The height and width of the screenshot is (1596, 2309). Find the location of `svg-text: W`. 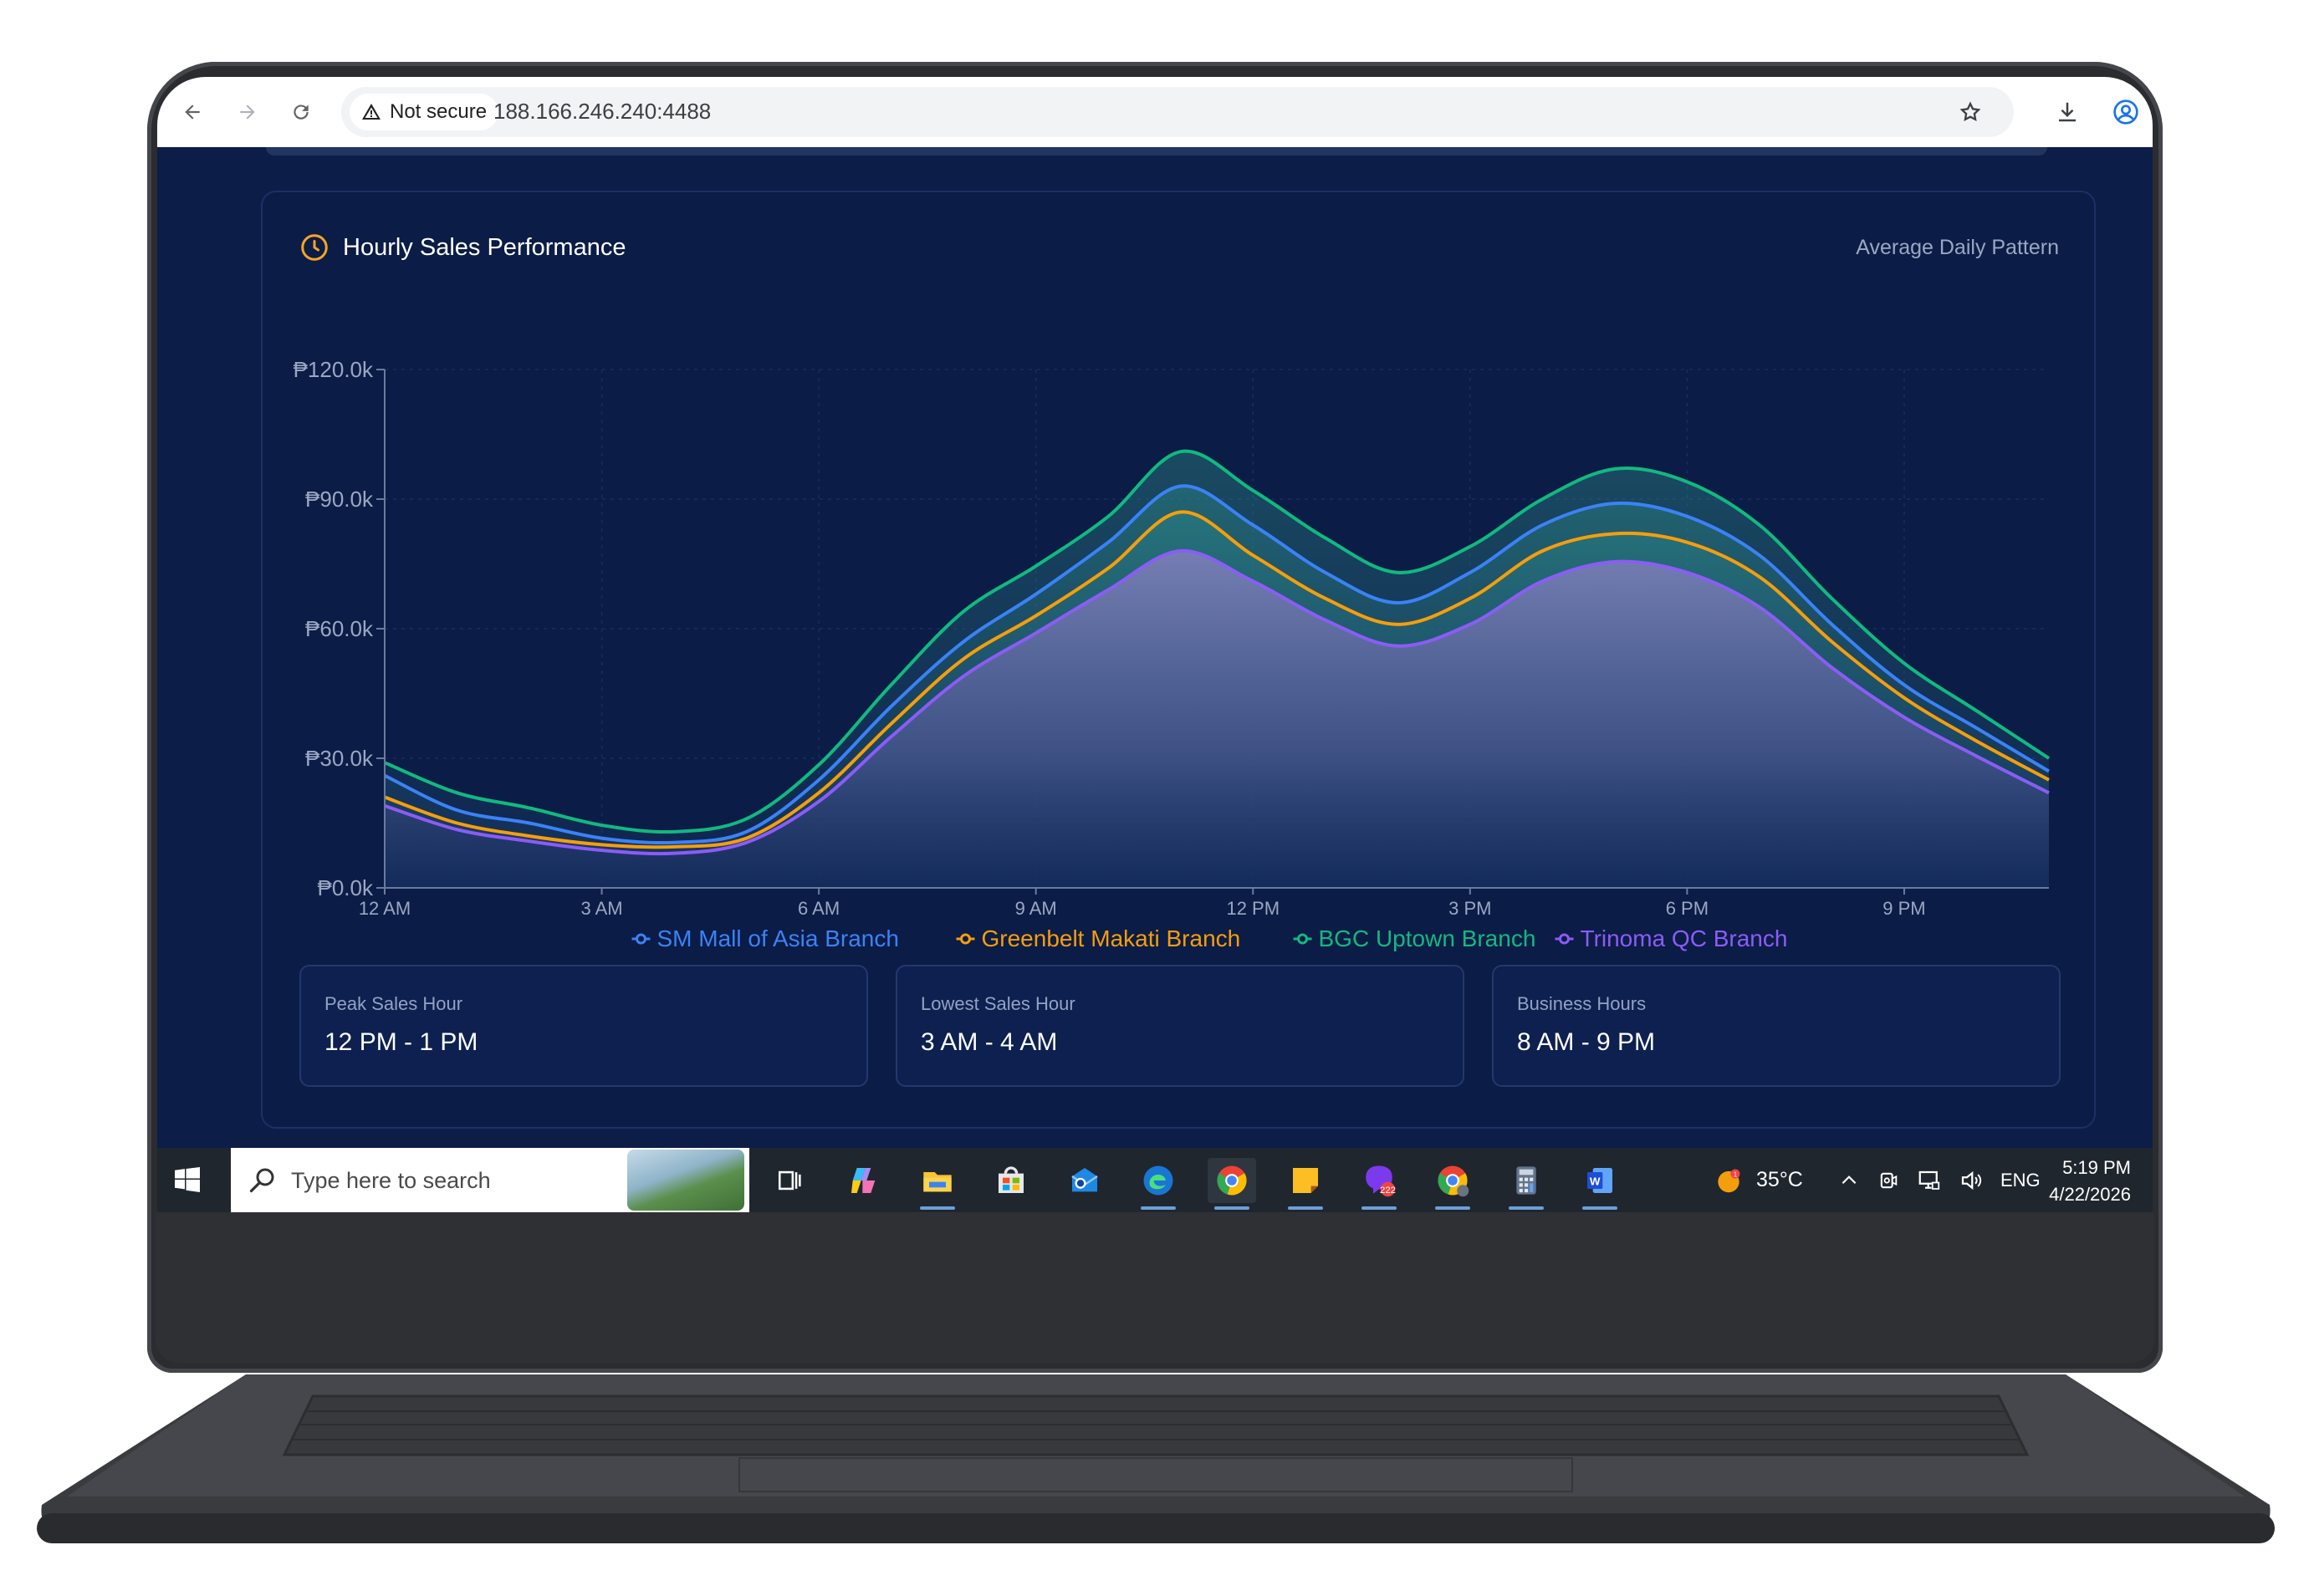

svg-text: W is located at coordinates (1596, 1181).